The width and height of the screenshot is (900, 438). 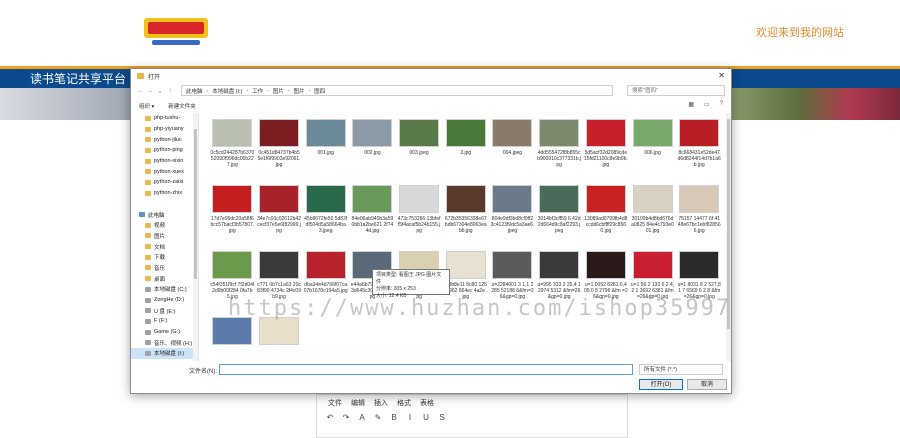 I want to click on watermark-text: https://www.huzhan.com/ishop35997, so click(x=480, y=308).